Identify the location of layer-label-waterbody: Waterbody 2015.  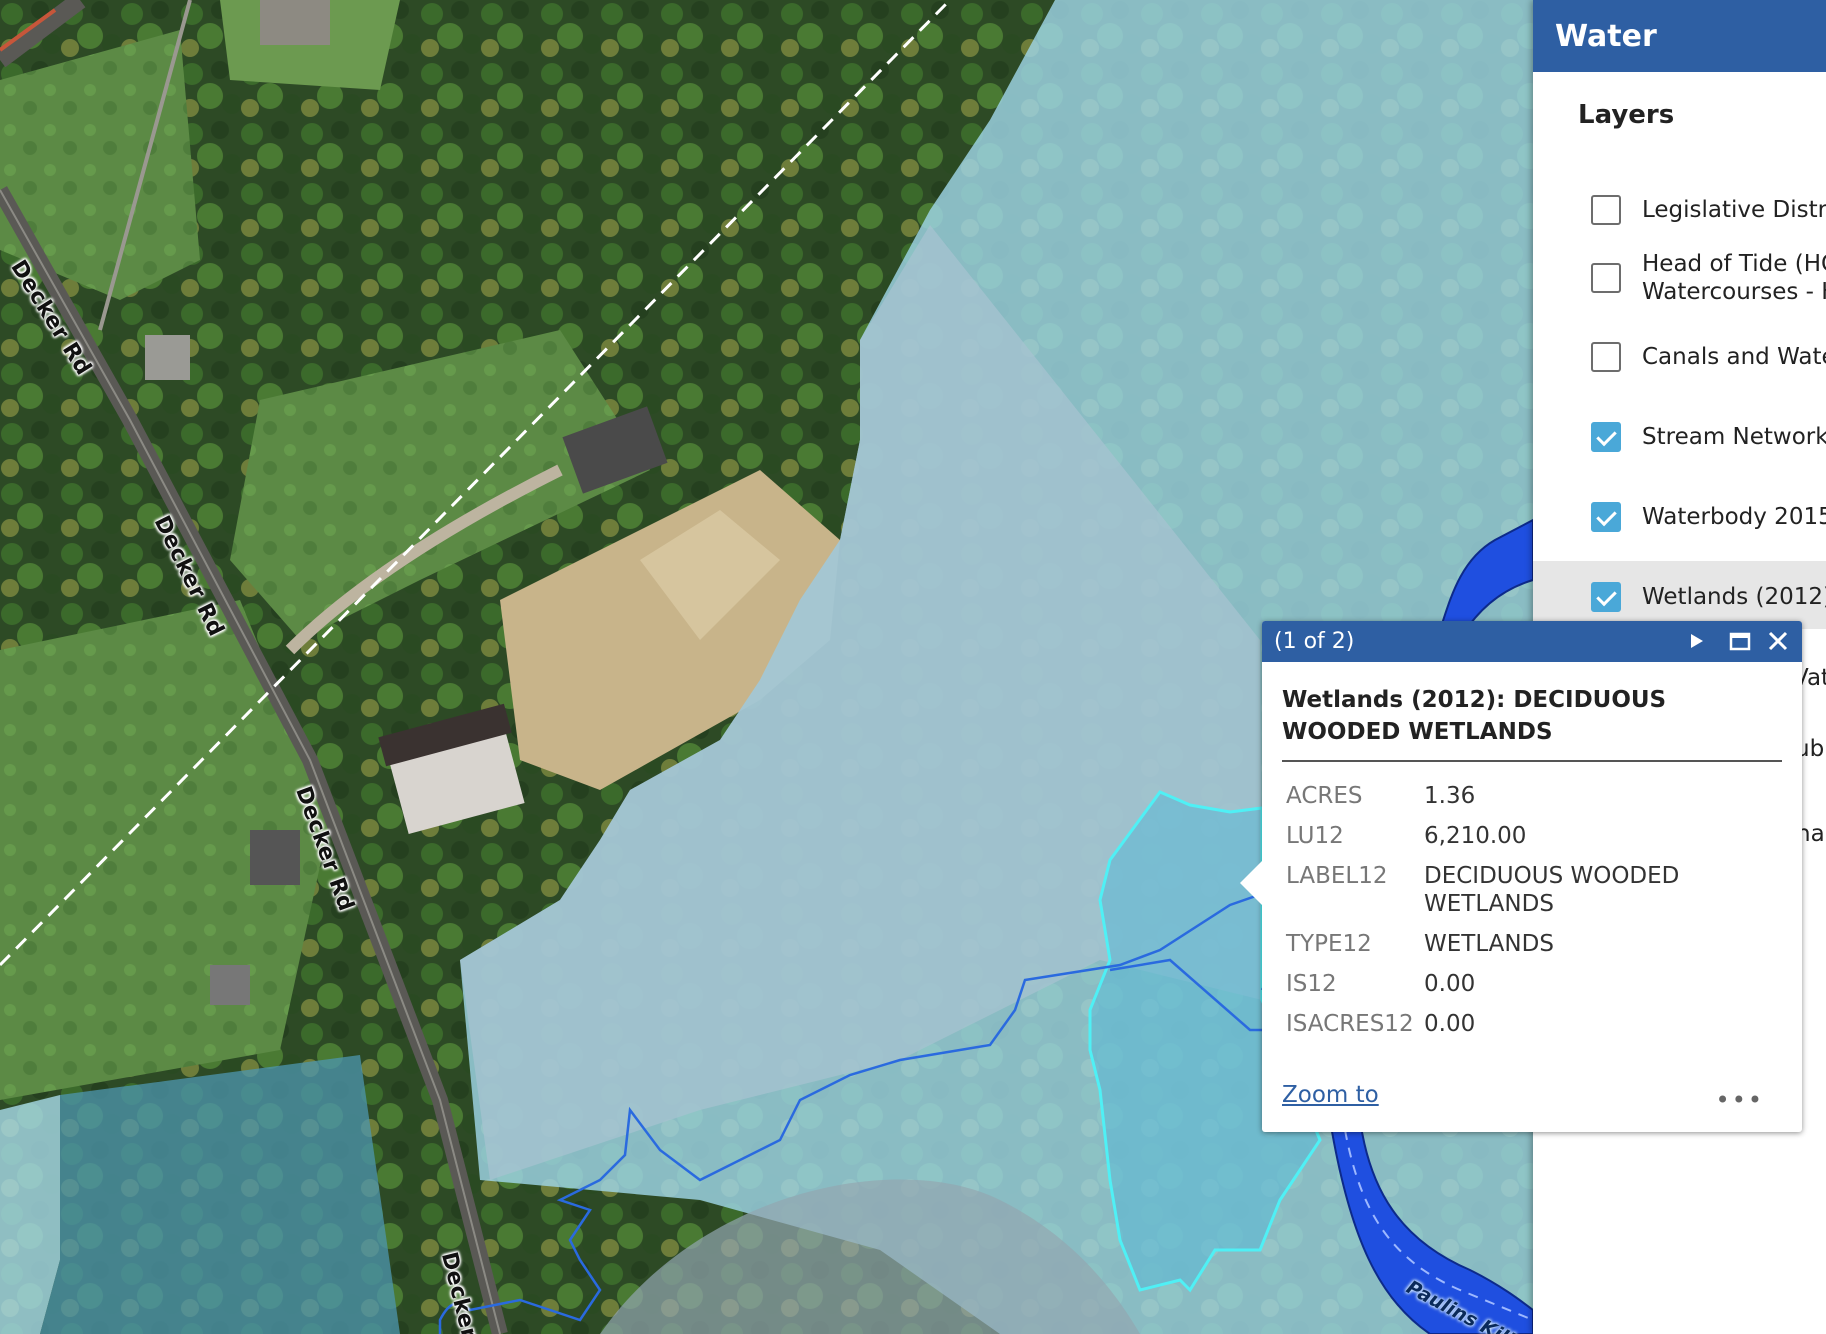
(1734, 517).